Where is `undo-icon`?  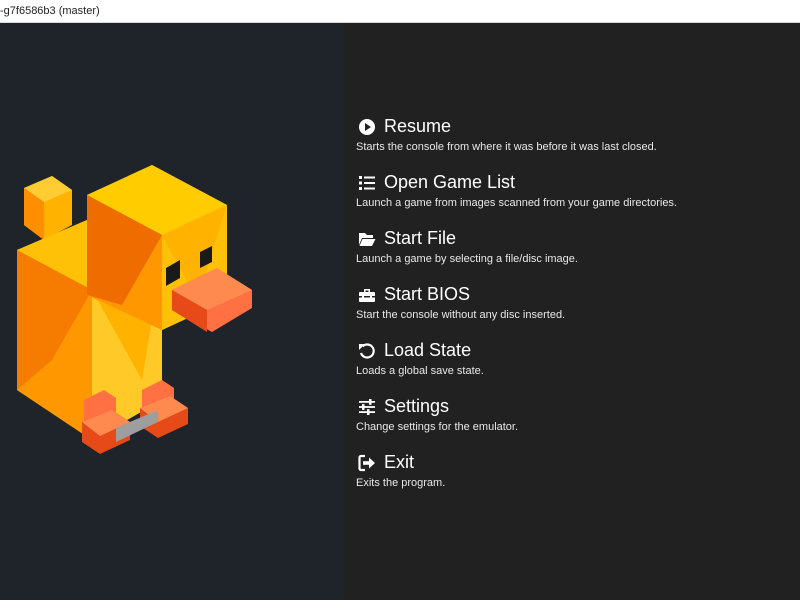 undo-icon is located at coordinates (367, 351).